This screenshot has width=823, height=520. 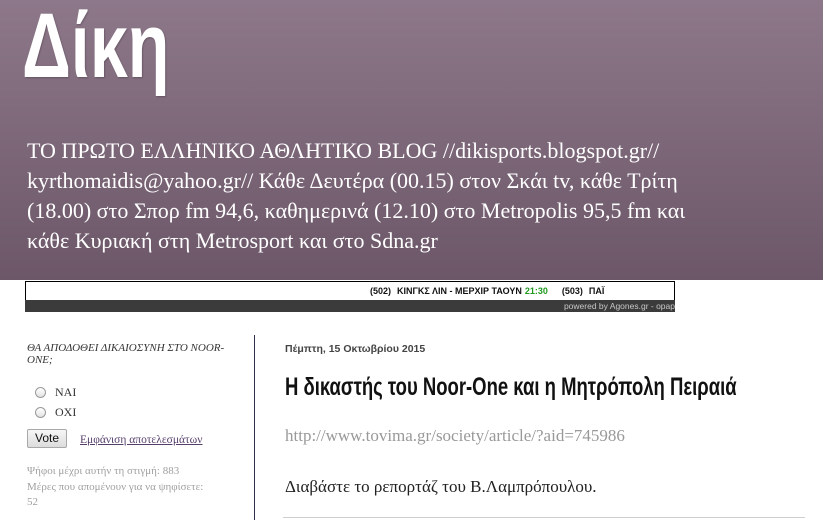 I want to click on blog-title: Δίκη, so click(x=95, y=46).